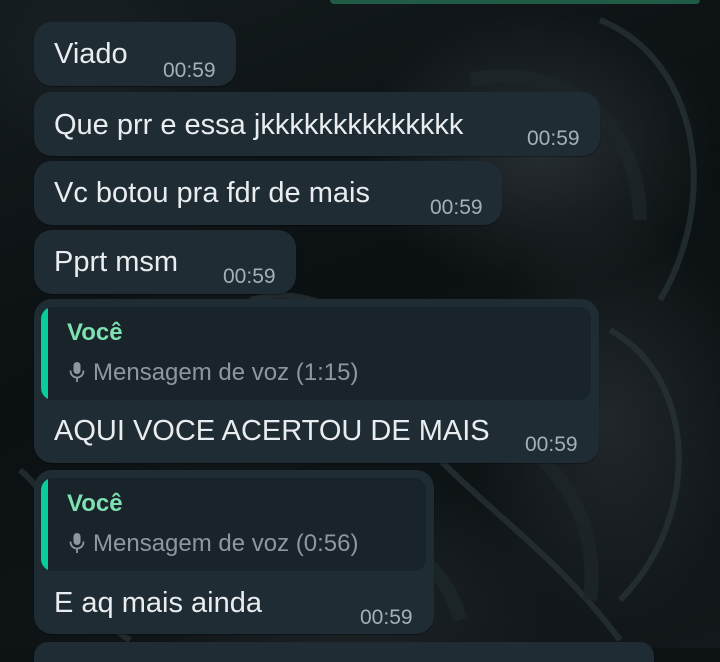 The width and height of the screenshot is (720, 662). Describe the element at coordinates (226, 543) in the screenshot. I see `quote-body-text: Mensagem de voz (0:56)` at that location.